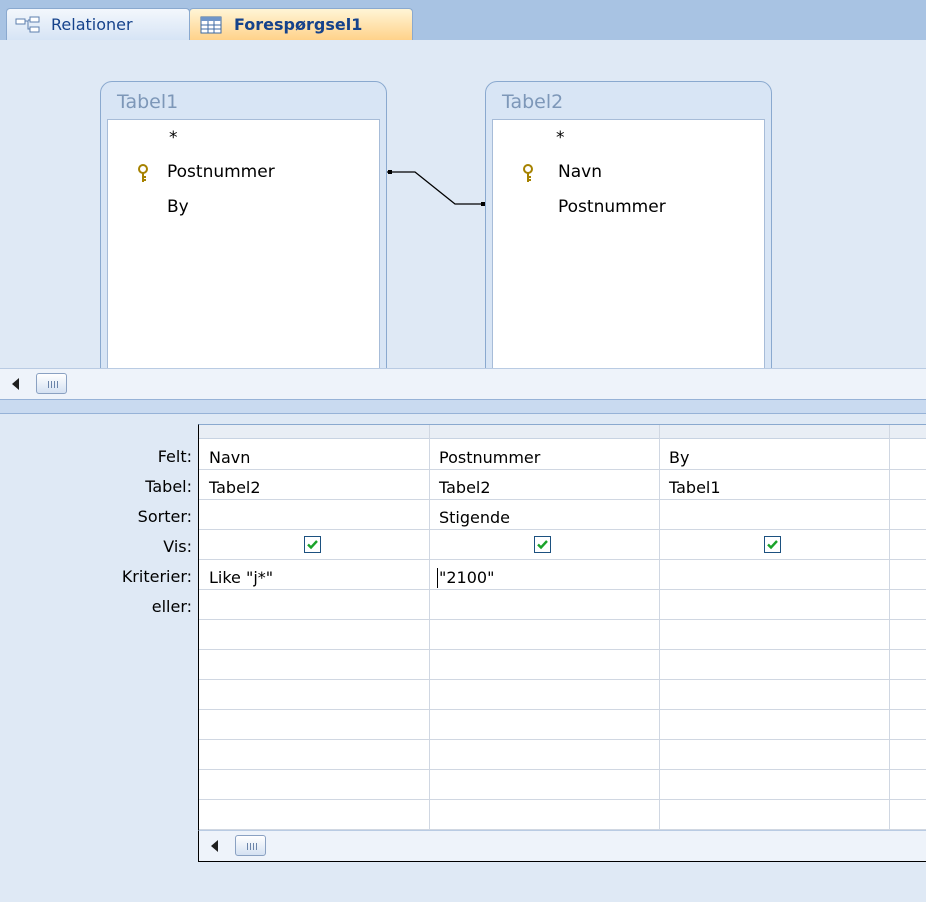  I want to click on row-label-sorter: Sorter:, so click(164, 516).